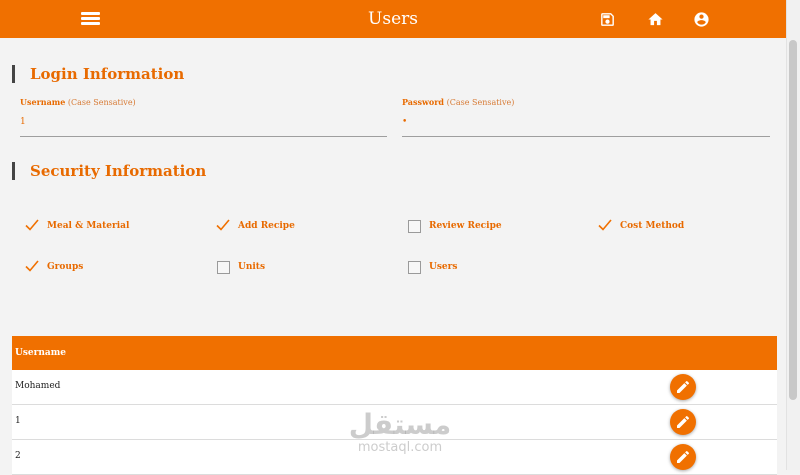  What do you see at coordinates (38, 386) in the screenshot?
I see `username-cell: Mohamed` at bounding box center [38, 386].